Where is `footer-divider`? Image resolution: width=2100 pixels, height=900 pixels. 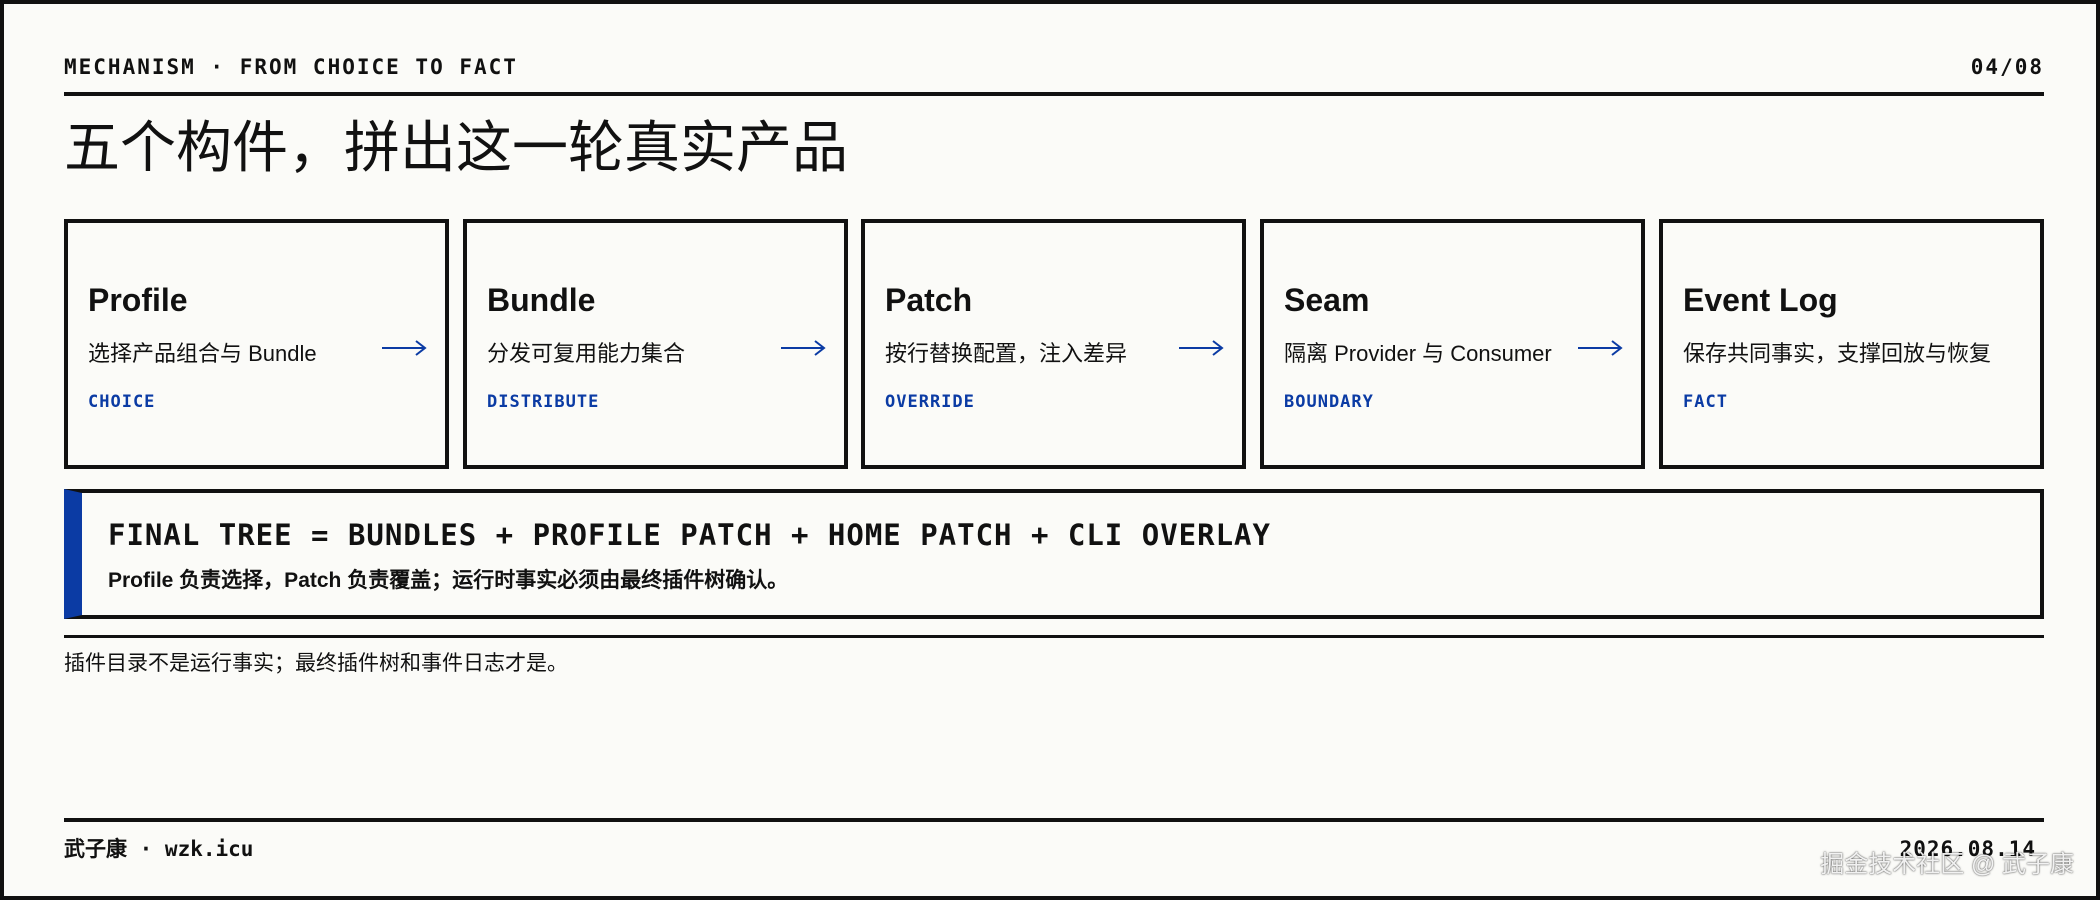
footer-divider is located at coordinates (1054, 820).